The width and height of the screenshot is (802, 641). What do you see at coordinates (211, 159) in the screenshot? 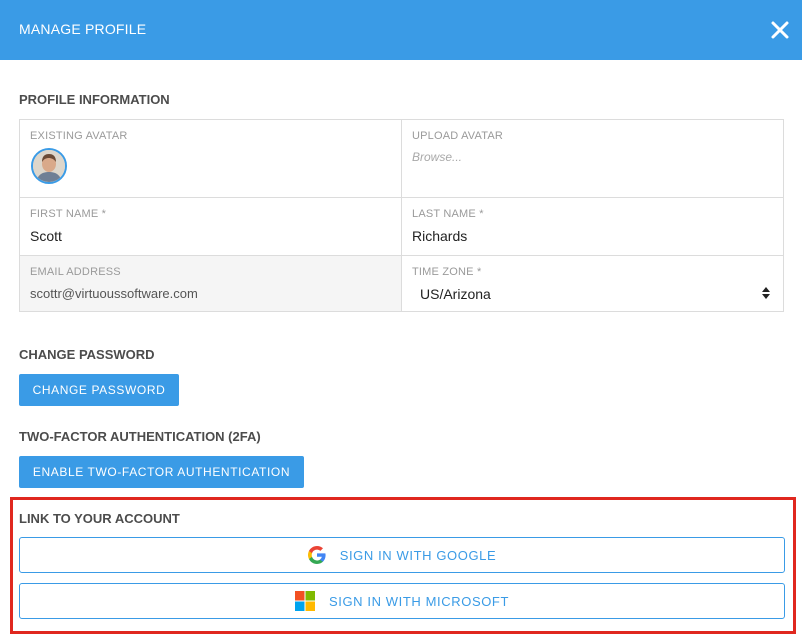
I see `existing-avatar-cell: EXISTING AVATAR` at bounding box center [211, 159].